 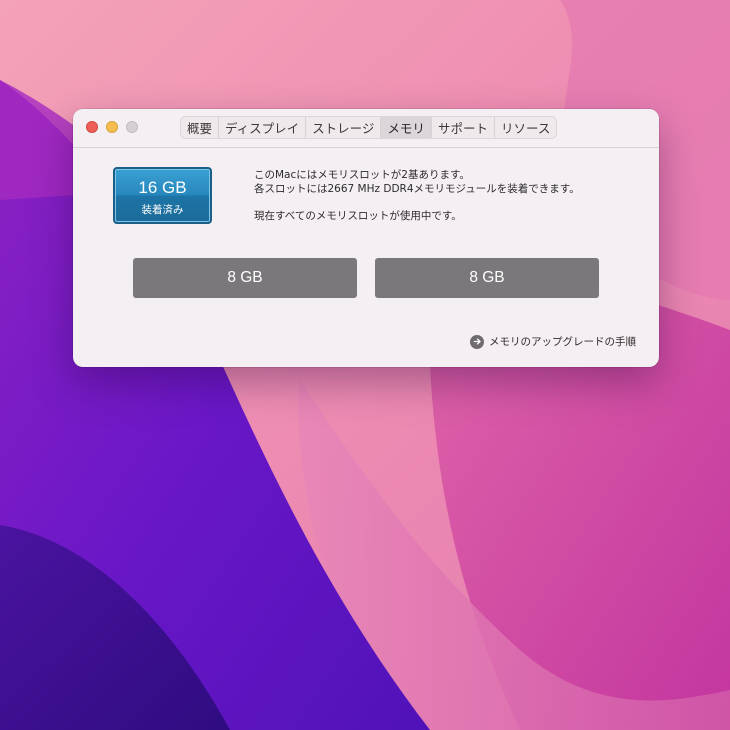 What do you see at coordinates (162, 210) in the screenshot?
I see `memory-status-label: 装着済み` at bounding box center [162, 210].